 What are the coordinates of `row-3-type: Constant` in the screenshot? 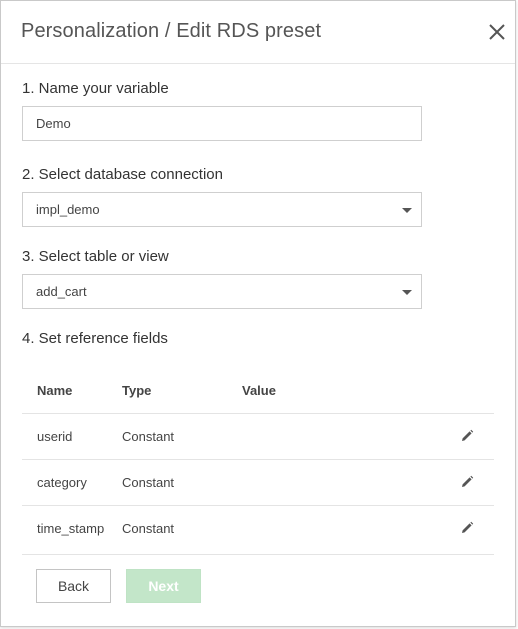 It's located at (148, 528).